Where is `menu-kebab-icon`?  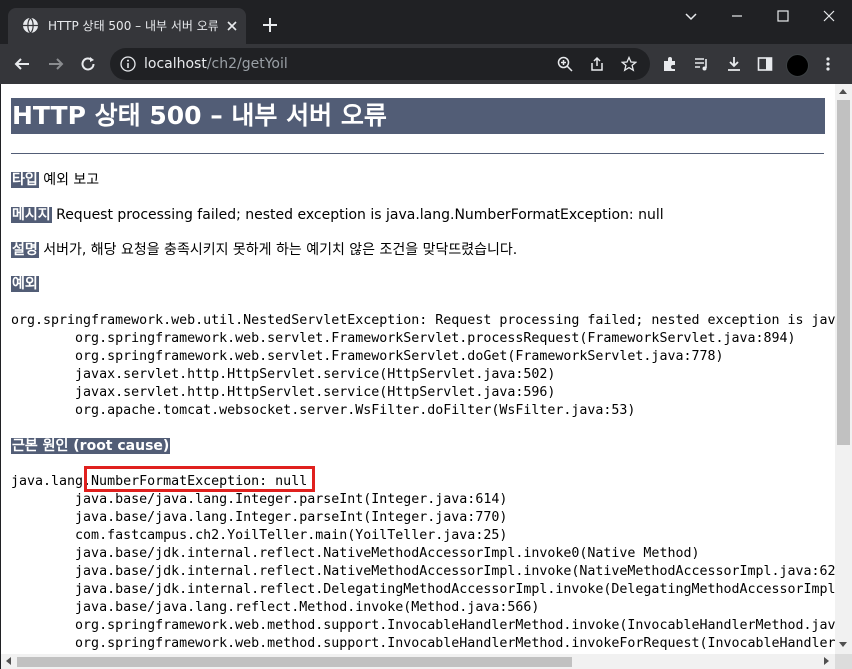 menu-kebab-icon is located at coordinates (828, 64).